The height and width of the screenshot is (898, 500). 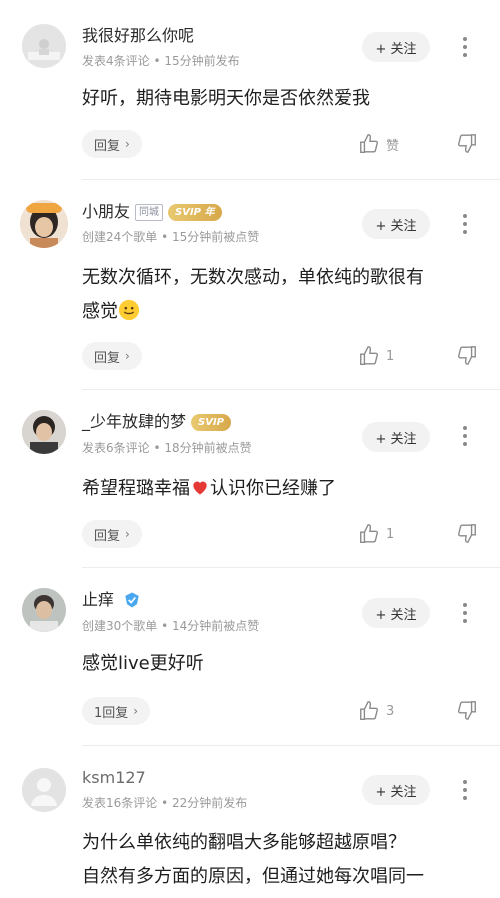 I want to click on comment-text-part: 认识你已经赚了, so click(x=273, y=488).